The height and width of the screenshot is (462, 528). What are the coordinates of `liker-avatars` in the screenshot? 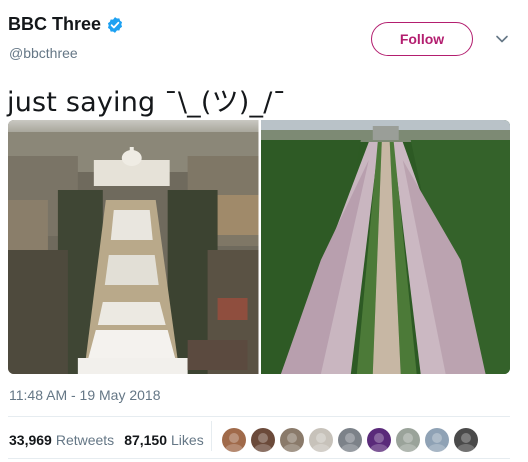 It's located at (352, 440).